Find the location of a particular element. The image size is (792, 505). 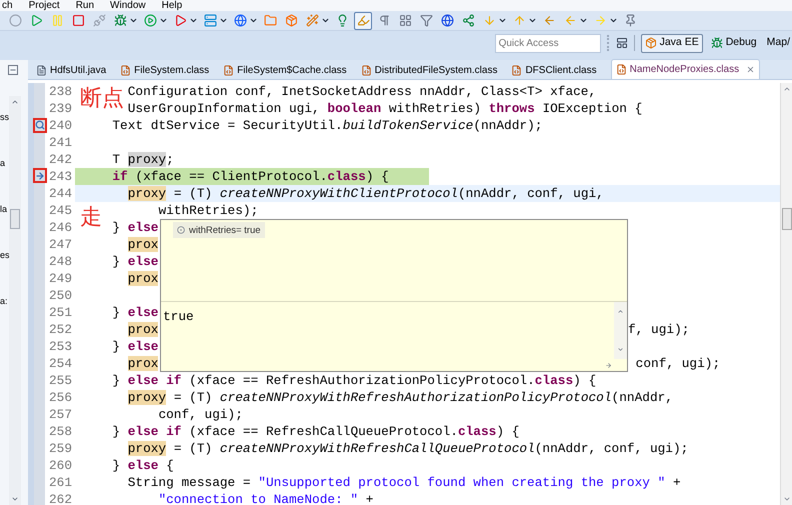

java-file-icon is located at coordinates (41, 70).